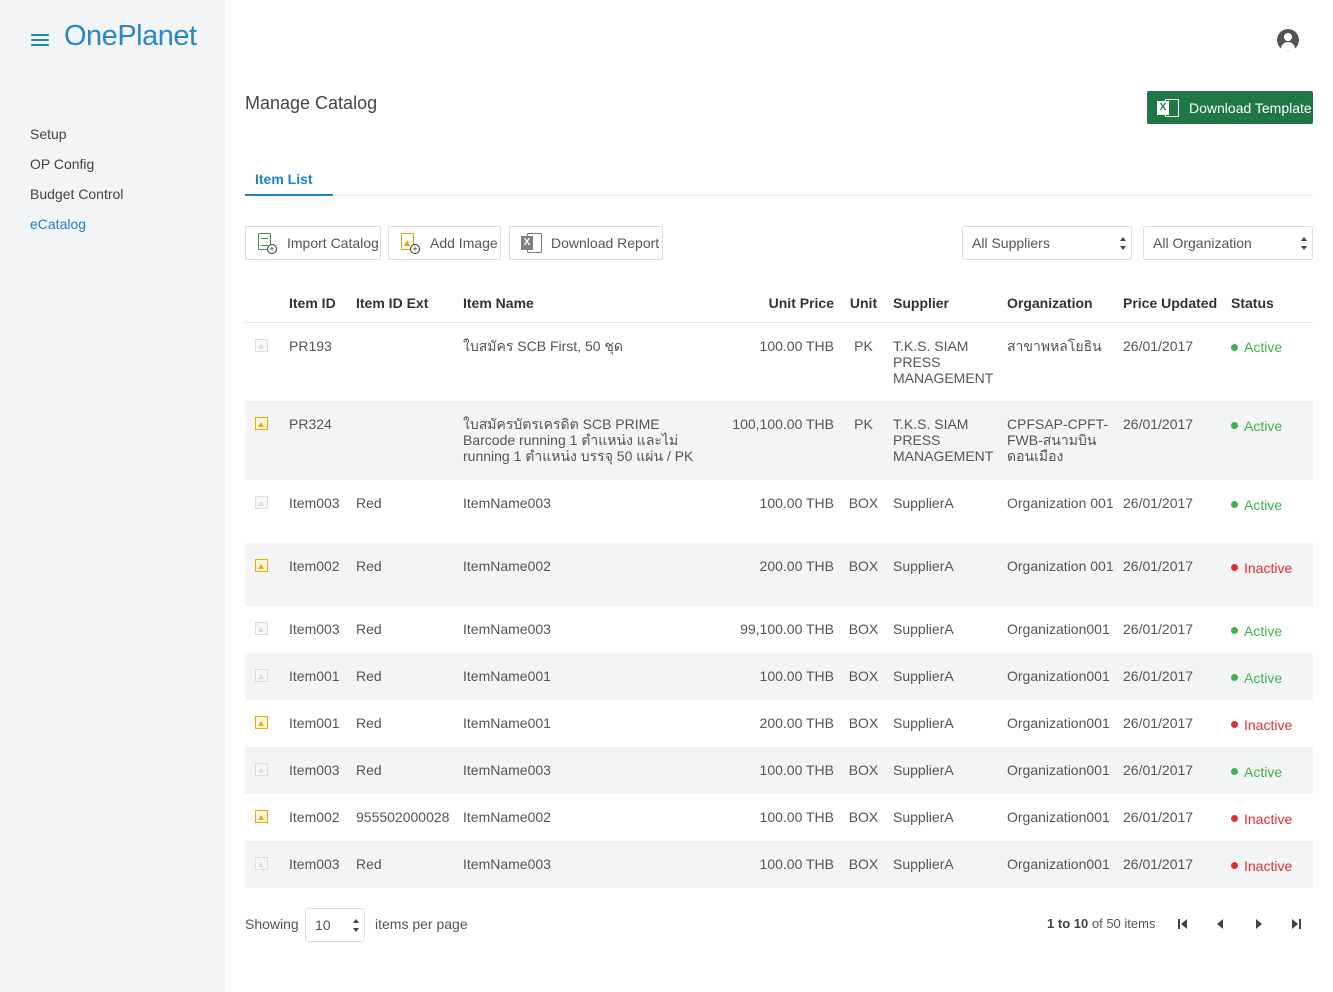 This screenshot has width=1333, height=992. What do you see at coordinates (774, 440) in the screenshot?
I see `unit-price: 100,100.00 THB` at bounding box center [774, 440].